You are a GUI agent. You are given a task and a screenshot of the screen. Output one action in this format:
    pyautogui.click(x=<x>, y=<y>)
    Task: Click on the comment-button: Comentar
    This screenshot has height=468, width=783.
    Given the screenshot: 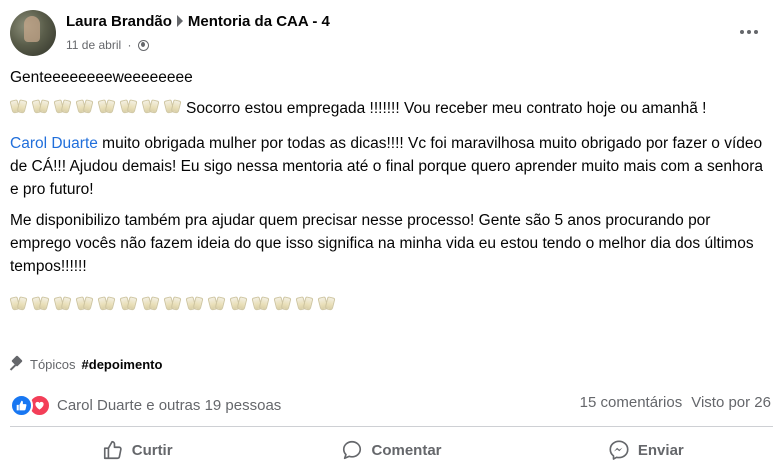 What is the action you would take?
    pyautogui.click(x=391, y=450)
    